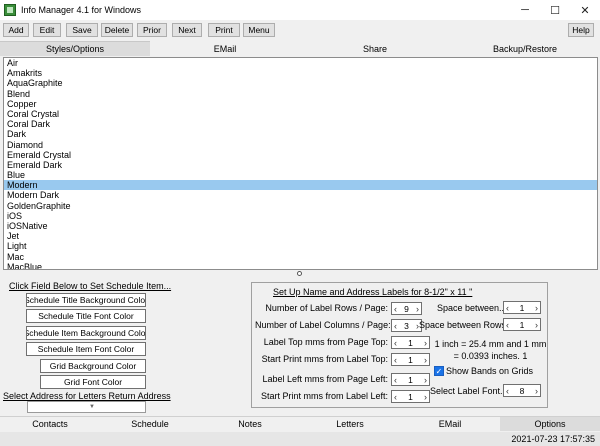  What do you see at coordinates (93, 382) in the screenshot?
I see `grid-font-color-button: Grid Font Color` at bounding box center [93, 382].